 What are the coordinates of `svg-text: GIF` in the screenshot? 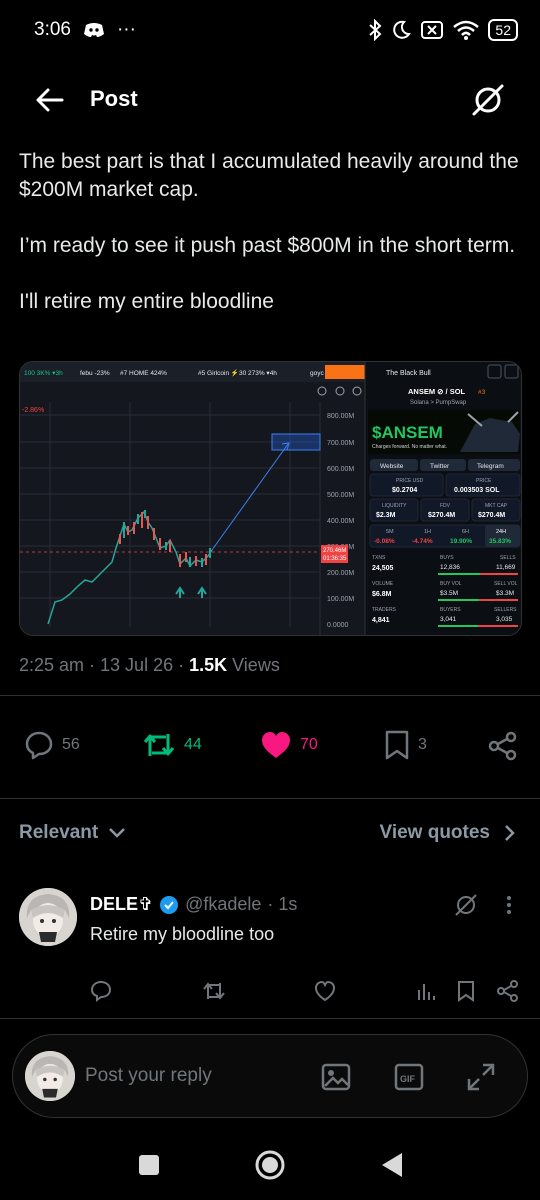 It's located at (408, 1079).